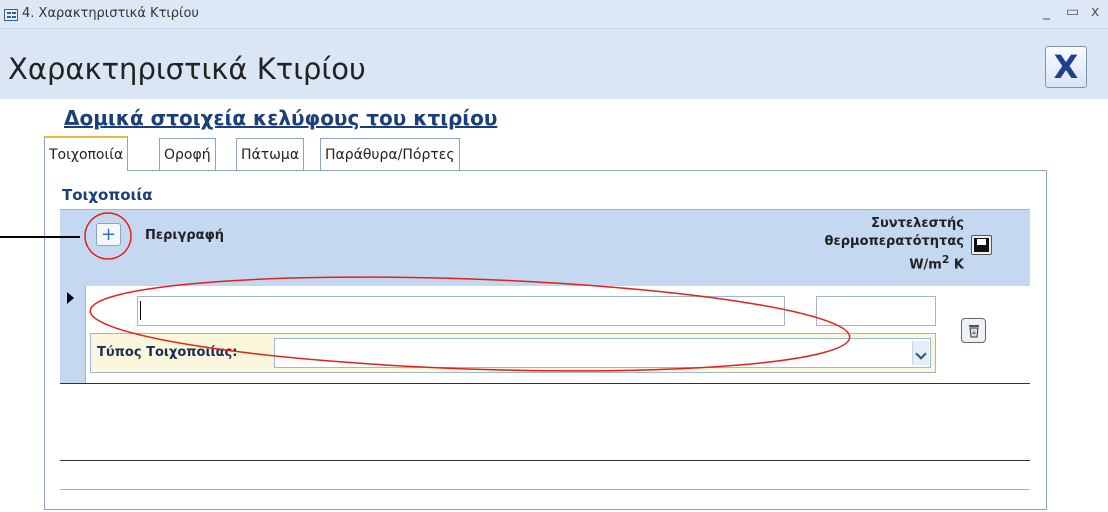 The image size is (1108, 512). I want to click on annotation-ellipse-record, so click(470, 324).